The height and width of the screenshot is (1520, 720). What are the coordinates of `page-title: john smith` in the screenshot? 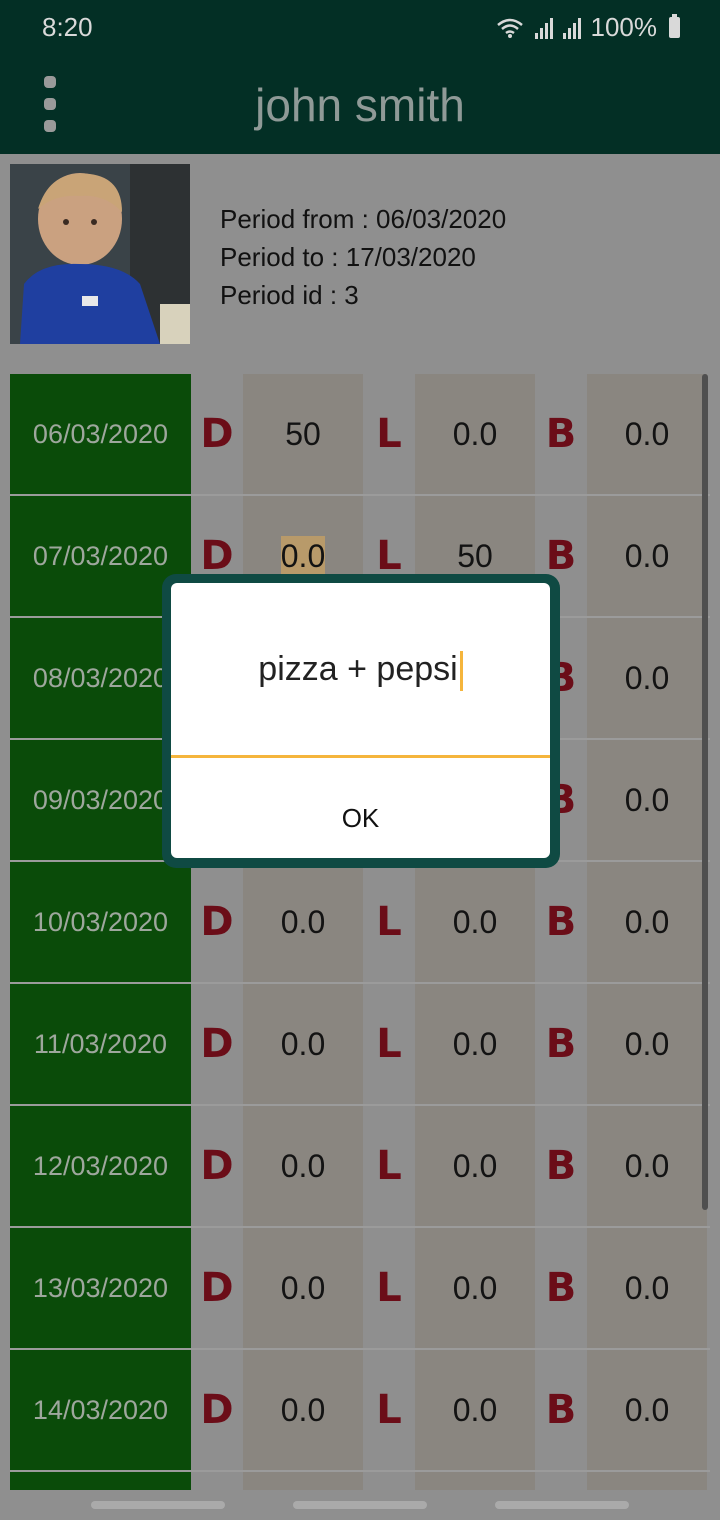 It's located at (360, 105).